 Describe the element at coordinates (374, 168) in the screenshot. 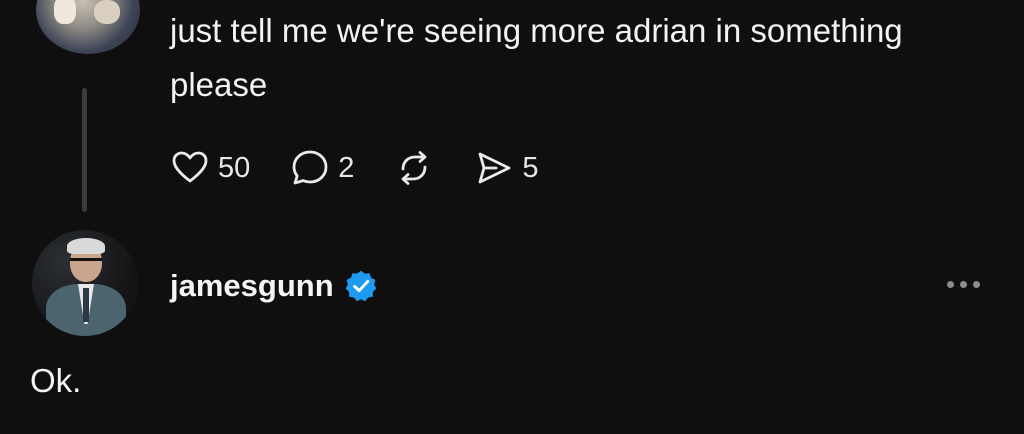

I see `post-actions: 50 2 5` at that location.